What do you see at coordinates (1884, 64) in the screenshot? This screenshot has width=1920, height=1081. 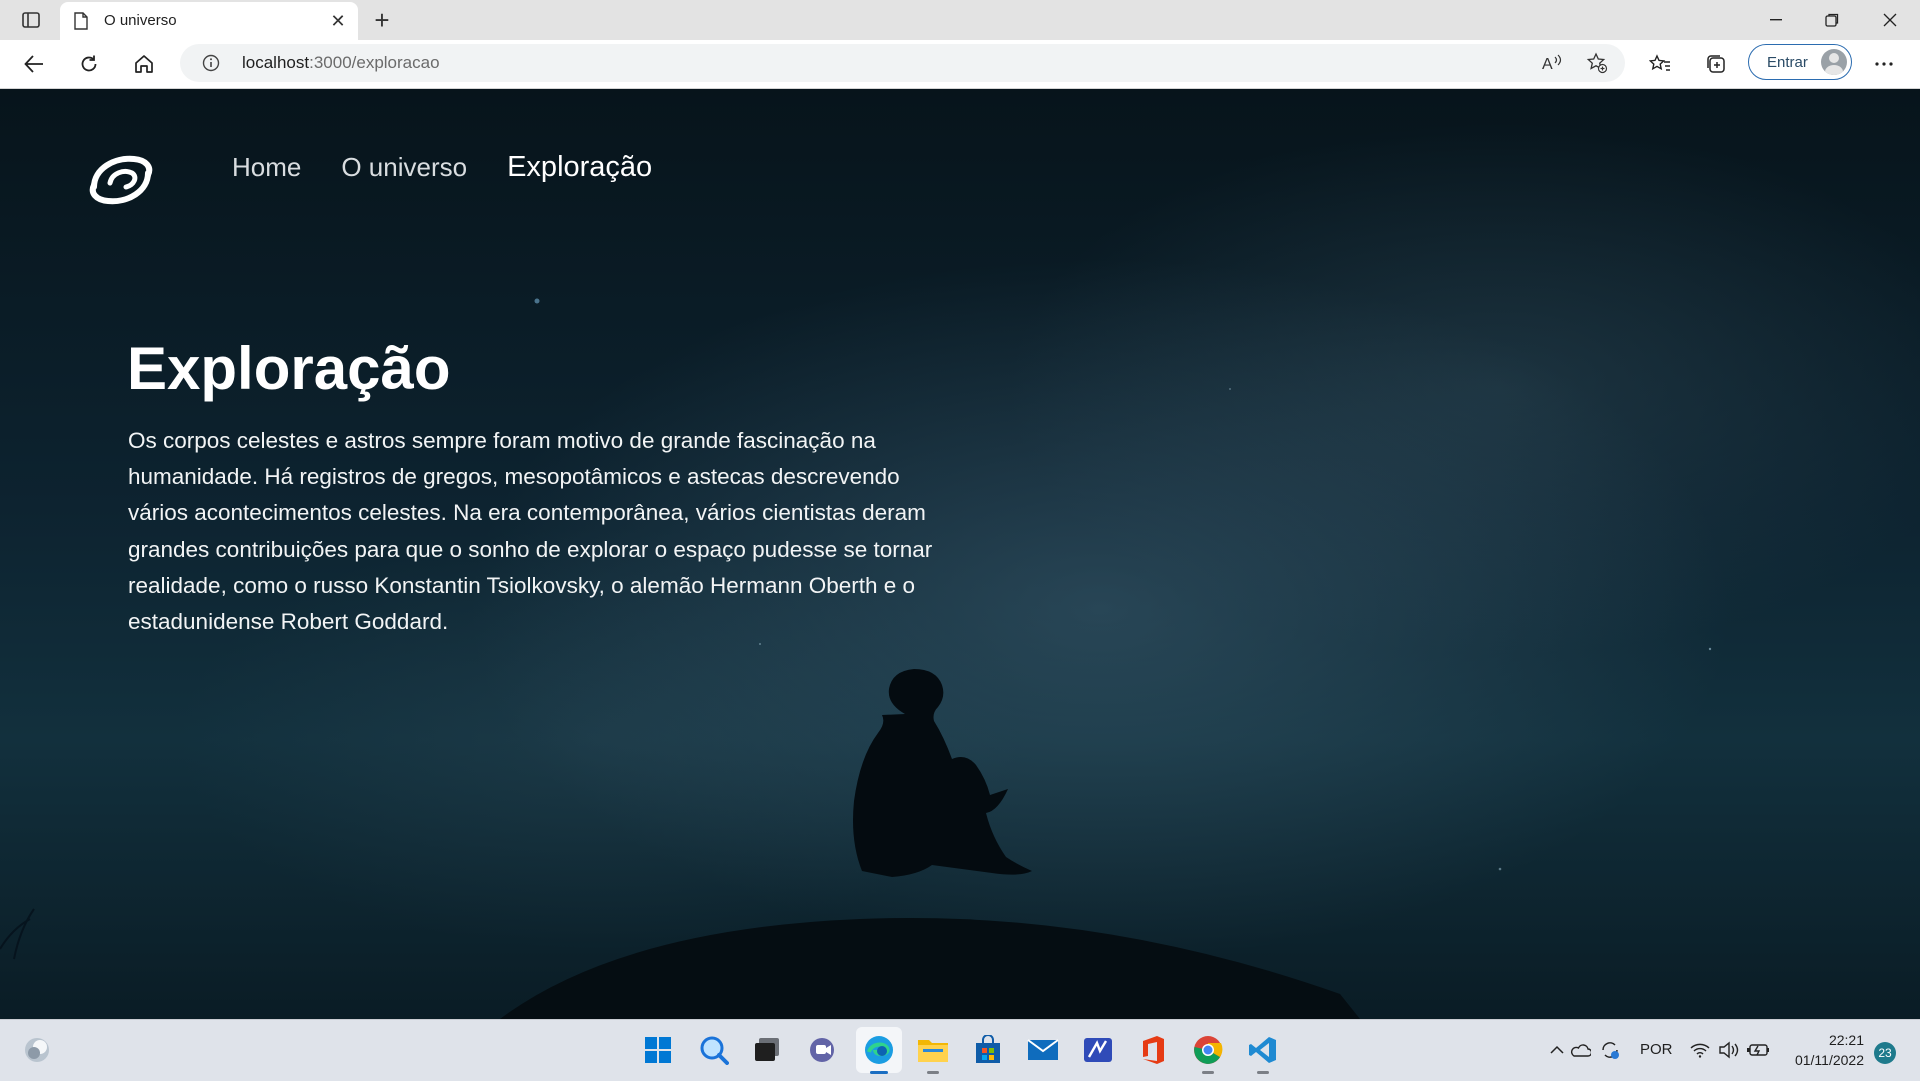 I see `more-icon` at bounding box center [1884, 64].